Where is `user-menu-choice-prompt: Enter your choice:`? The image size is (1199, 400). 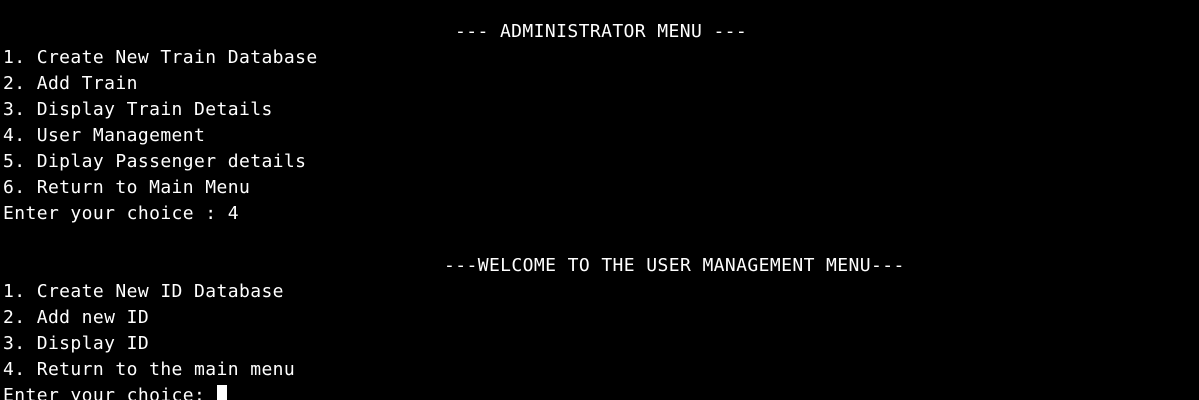
user-menu-choice-prompt: Enter your choice: is located at coordinates (110, 392).